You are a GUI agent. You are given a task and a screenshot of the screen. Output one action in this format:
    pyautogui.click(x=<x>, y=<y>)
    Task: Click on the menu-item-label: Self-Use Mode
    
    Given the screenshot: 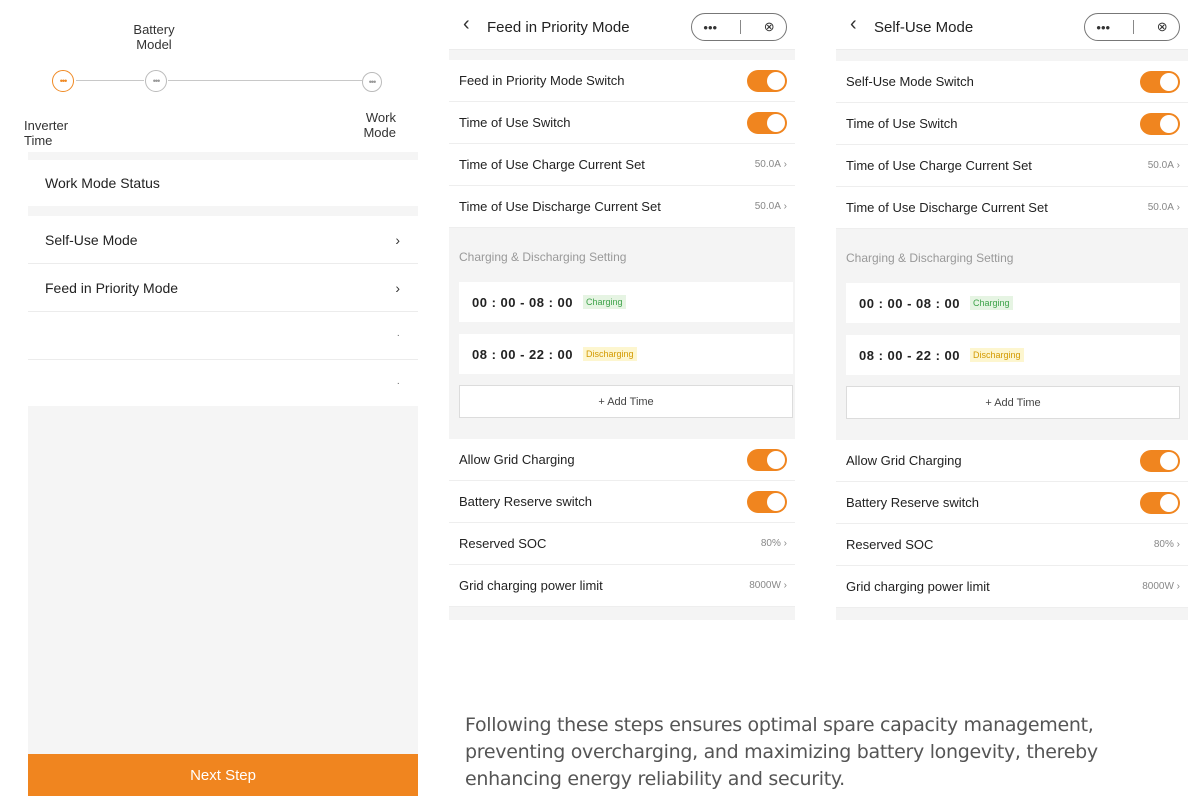 What is the action you would take?
    pyautogui.click(x=91, y=239)
    